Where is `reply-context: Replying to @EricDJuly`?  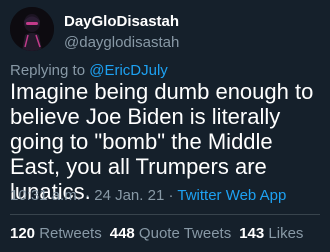
reply-context: Replying to @EricDJuly is located at coordinates (89, 70).